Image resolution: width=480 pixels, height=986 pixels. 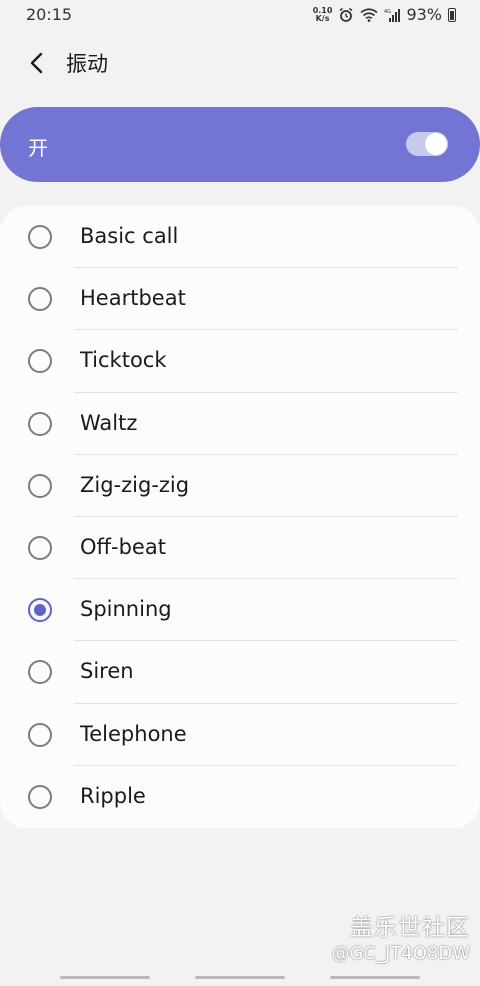 I want to click on back-button, so click(x=37, y=63).